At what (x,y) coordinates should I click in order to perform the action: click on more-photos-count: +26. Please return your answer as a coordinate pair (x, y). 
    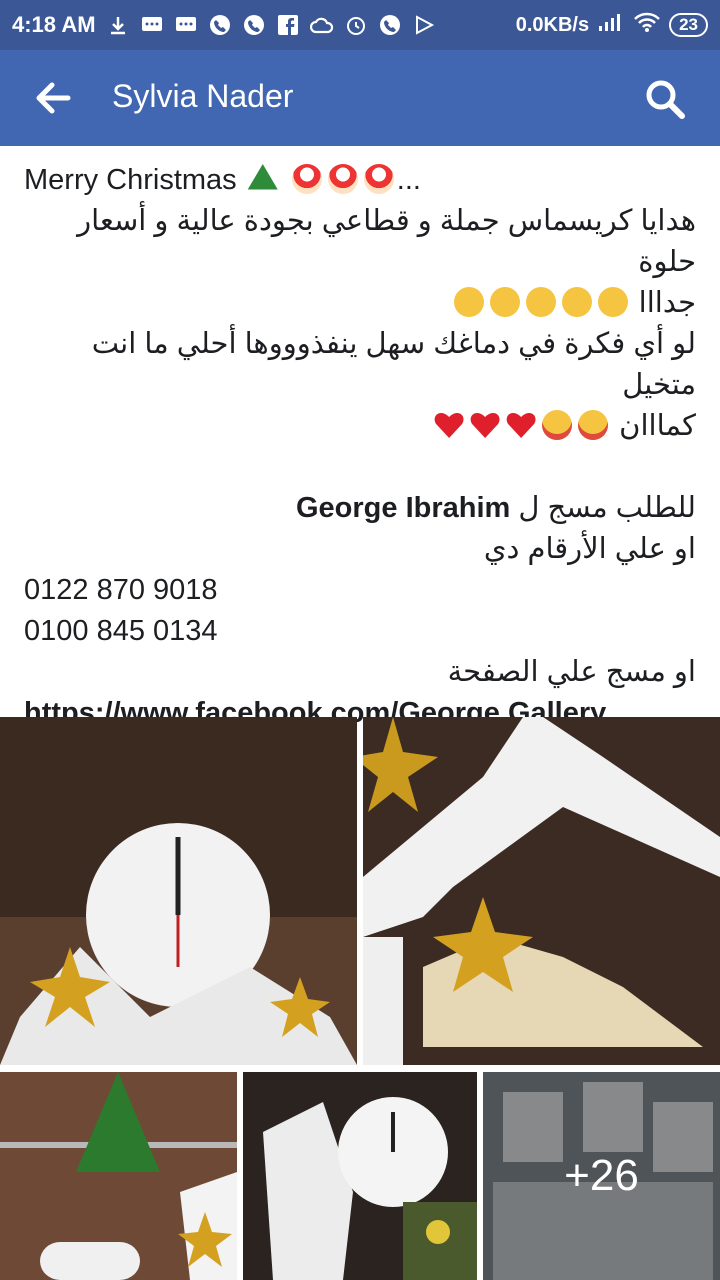
    Looking at the image, I should click on (601, 1176).